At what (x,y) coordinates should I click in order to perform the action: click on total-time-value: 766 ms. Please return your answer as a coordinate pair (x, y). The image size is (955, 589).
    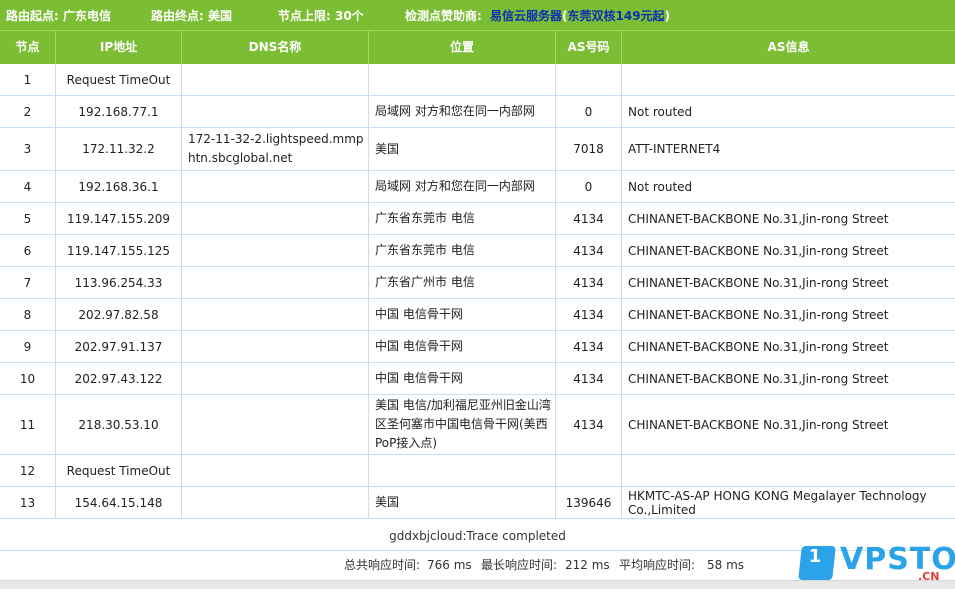
    Looking at the image, I should click on (449, 565).